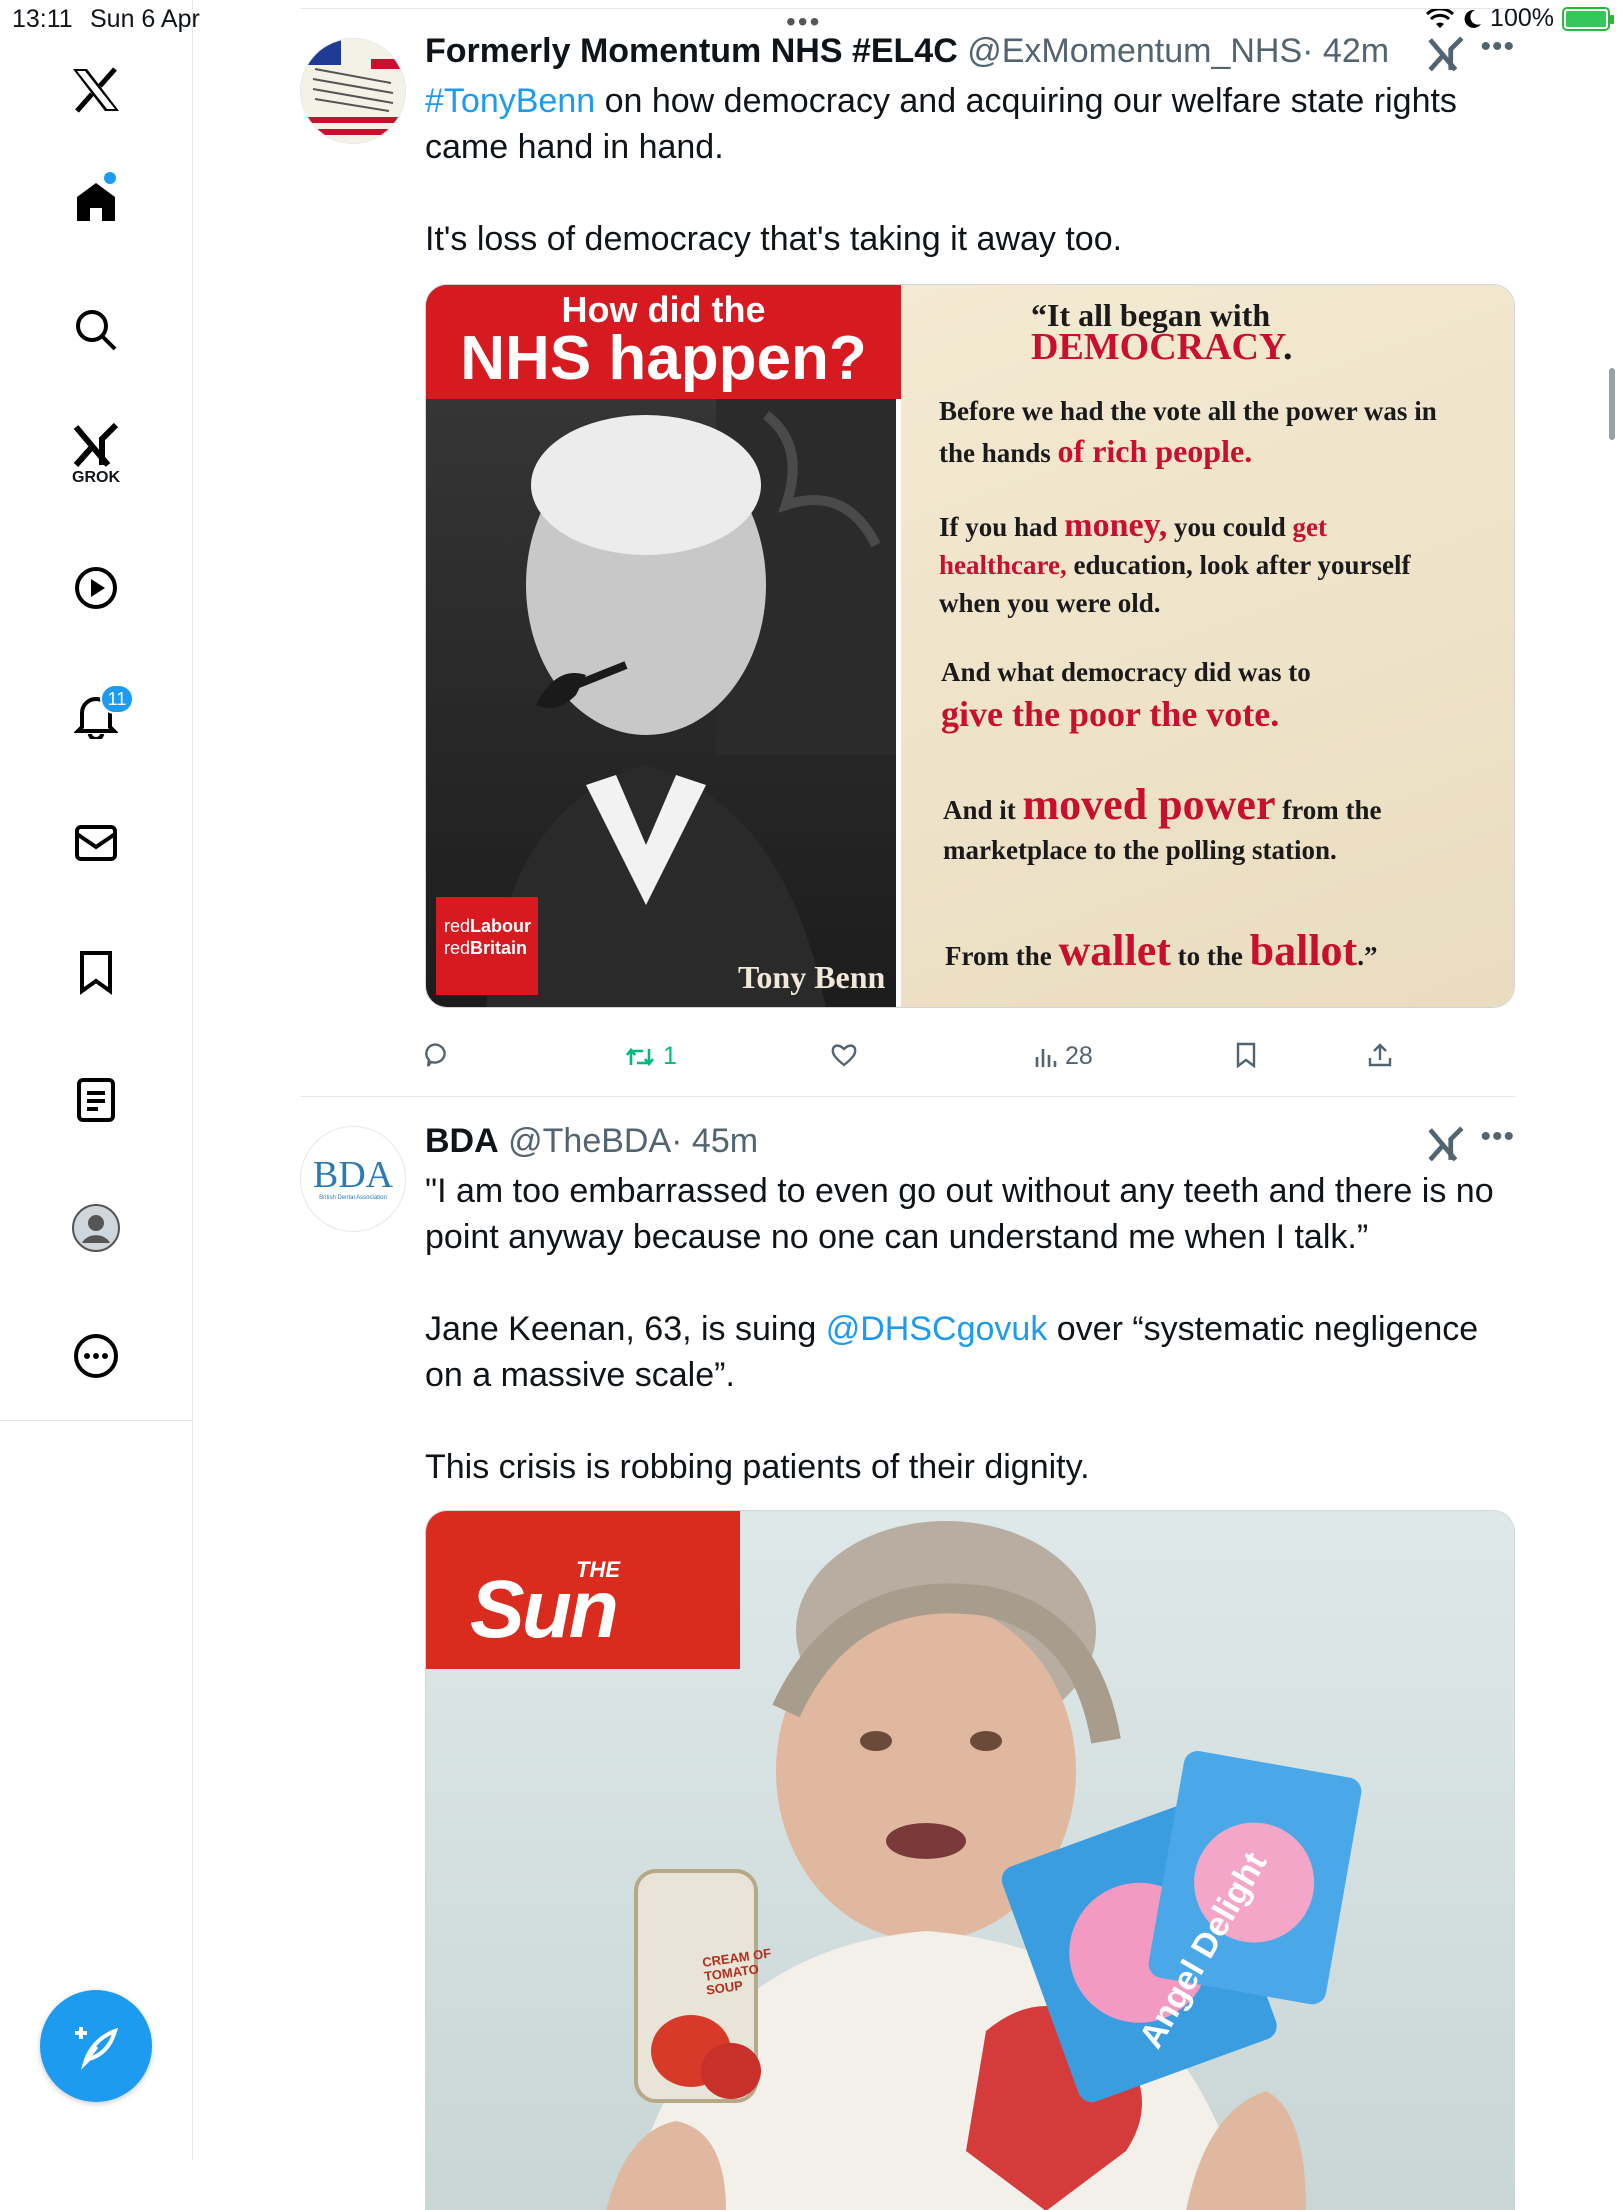 Image resolution: width=1620 pixels, height=2210 pixels. Describe the element at coordinates (1046, 1057) in the screenshot. I see `views-icon` at that location.